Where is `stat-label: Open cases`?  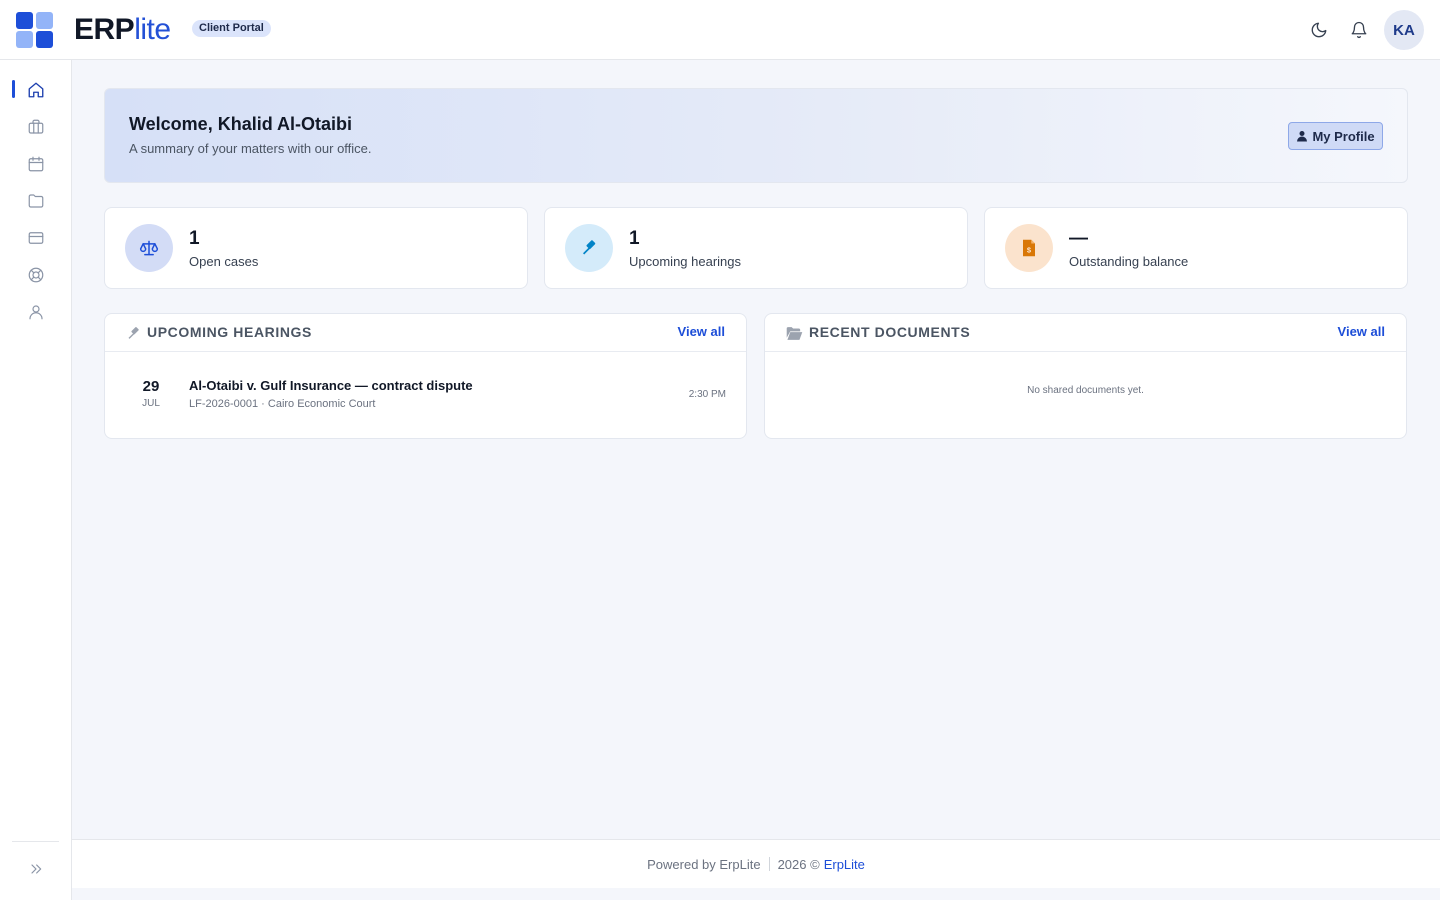 stat-label: Open cases is located at coordinates (224, 261).